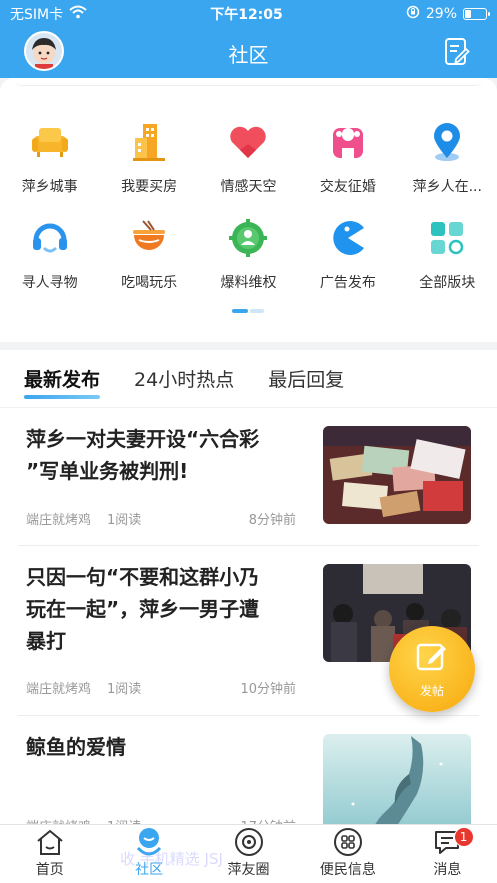 This screenshot has height=883, width=497. I want to click on page-indicator, so click(248, 311).